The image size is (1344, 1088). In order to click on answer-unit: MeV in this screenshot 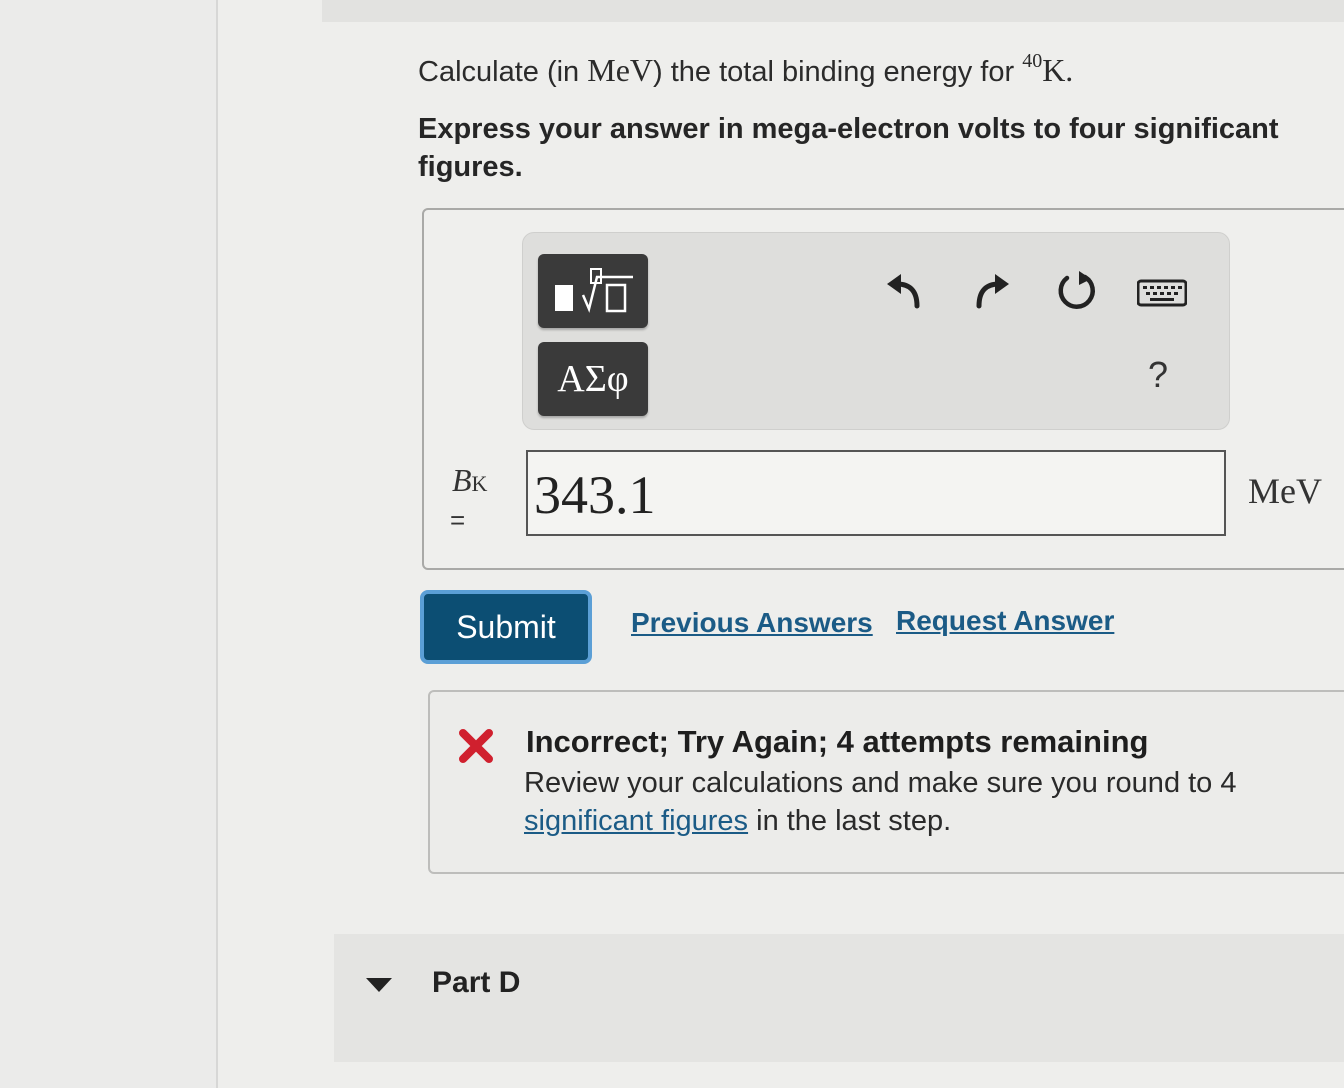, I will do `click(1285, 491)`.